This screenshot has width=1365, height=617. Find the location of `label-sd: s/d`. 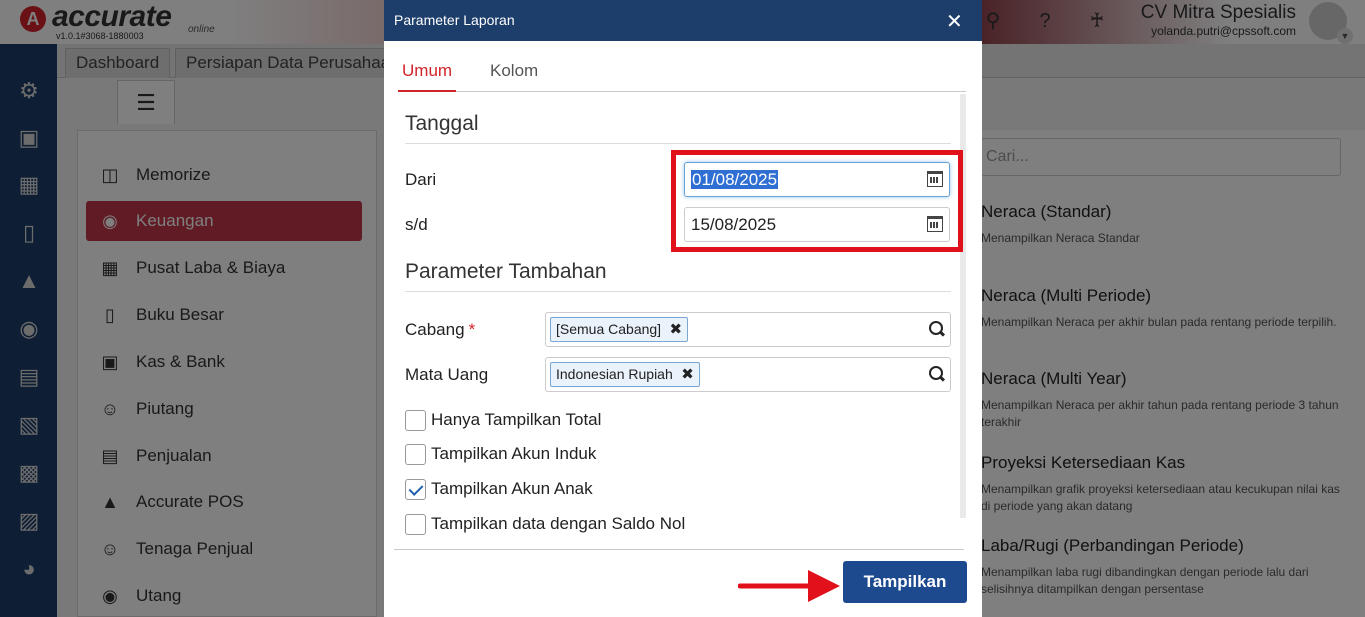

label-sd: s/d is located at coordinates (416, 224).